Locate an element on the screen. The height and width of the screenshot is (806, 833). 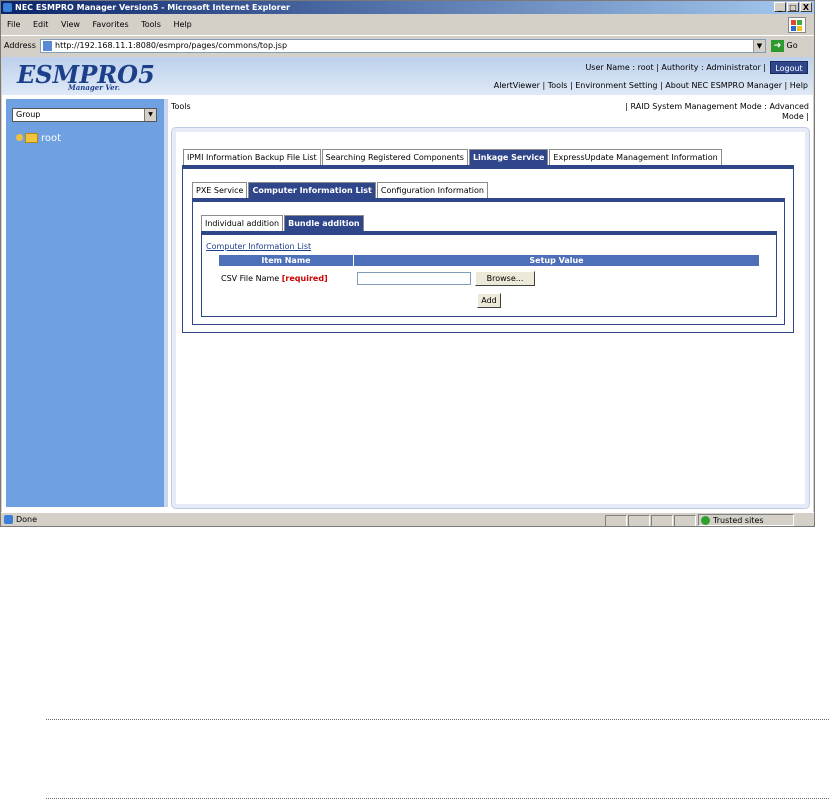
required-marker: [required] is located at coordinates (304, 278).